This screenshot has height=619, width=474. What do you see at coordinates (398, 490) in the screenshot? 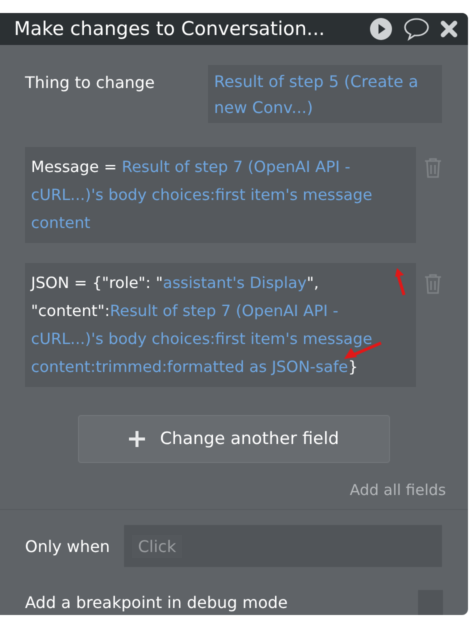
I see `add-all-fields-link: Add all fields` at bounding box center [398, 490].